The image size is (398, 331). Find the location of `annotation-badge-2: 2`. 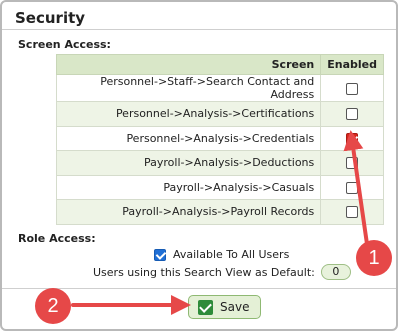

annotation-badge-2: 2 is located at coordinates (53, 306).